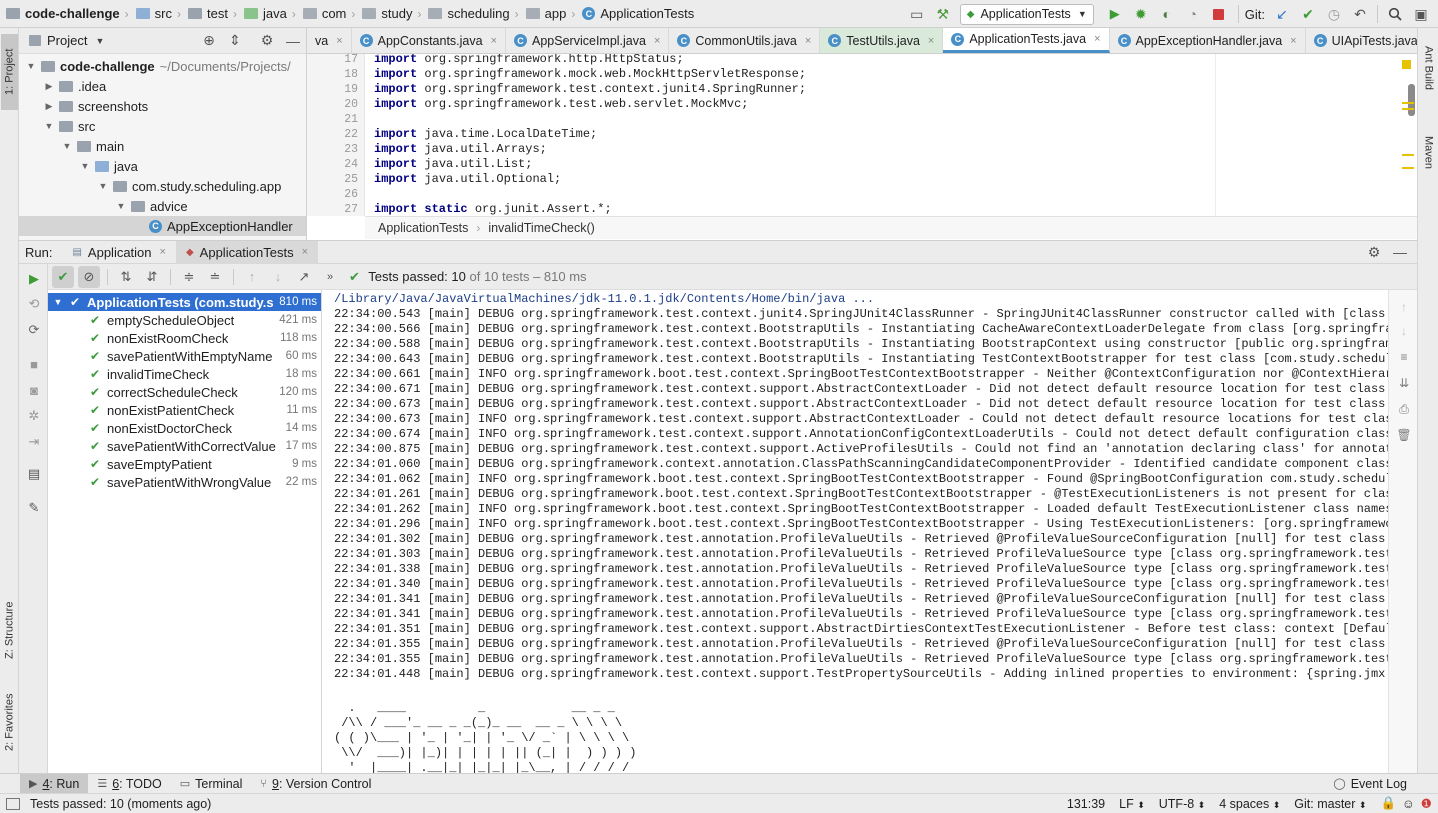 Image resolution: width=1438 pixels, height=813 pixels. Describe the element at coordinates (329, 40) in the screenshot. I see `editor-tab: va ×` at that location.